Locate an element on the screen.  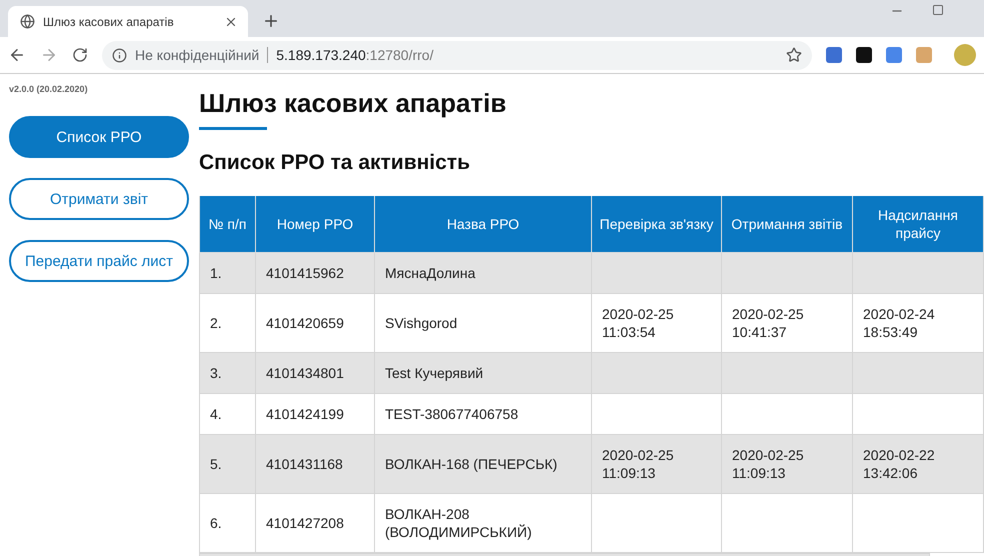
table-cell: 4101427208 is located at coordinates (305, 523).